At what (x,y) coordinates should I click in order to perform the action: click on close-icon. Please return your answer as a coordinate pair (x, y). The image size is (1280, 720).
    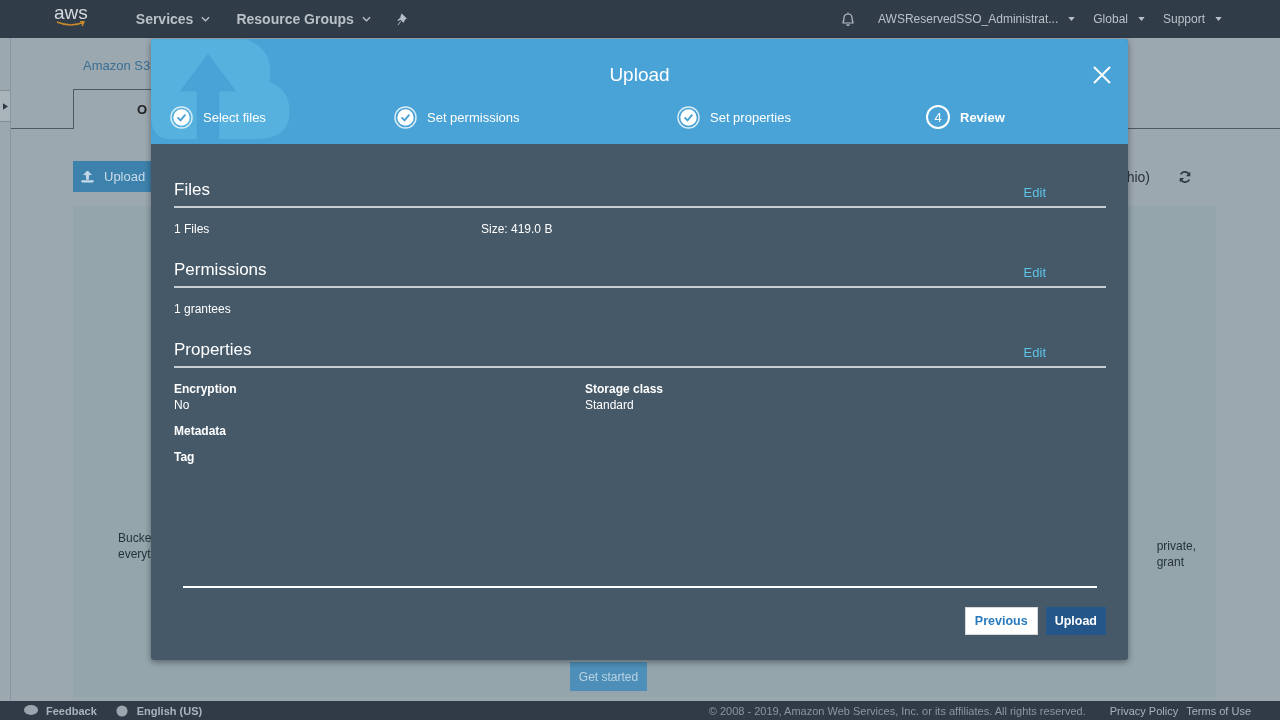
    Looking at the image, I should click on (1102, 75).